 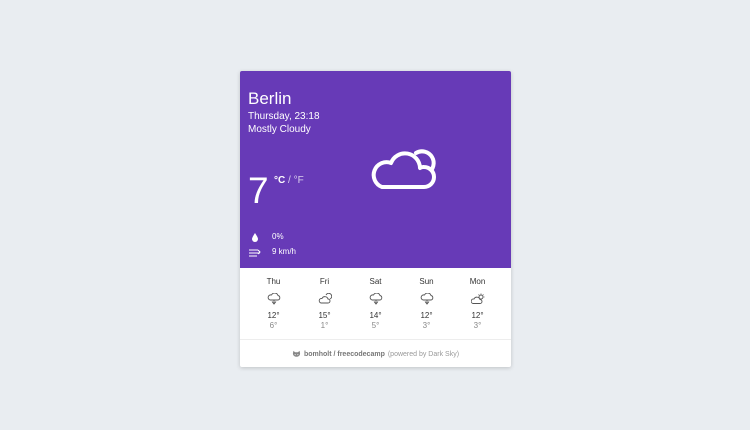 What do you see at coordinates (278, 236) in the screenshot?
I see `precipitation-value: 0%` at bounding box center [278, 236].